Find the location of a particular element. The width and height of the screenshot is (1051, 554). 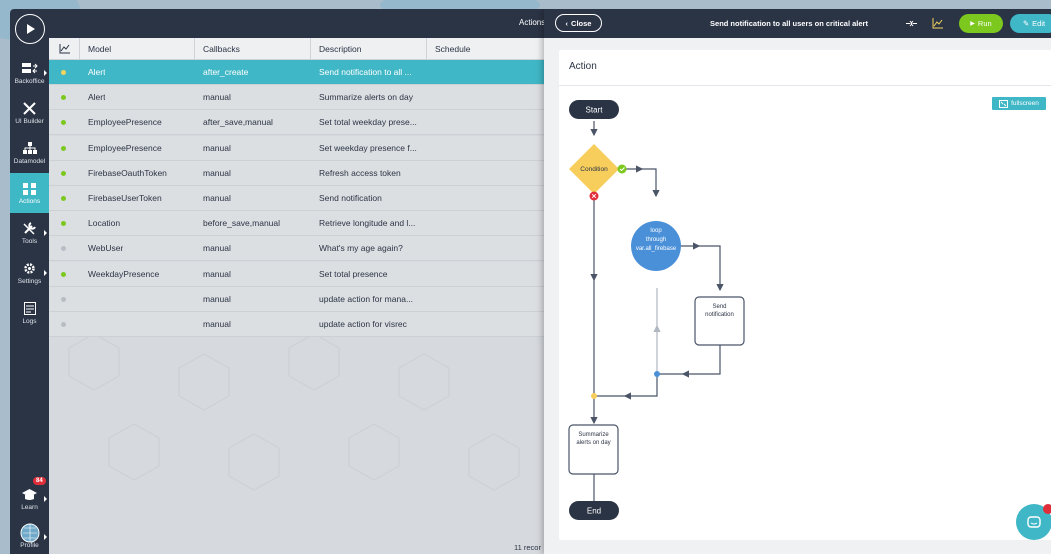

cell-model: Location is located at coordinates (104, 223).